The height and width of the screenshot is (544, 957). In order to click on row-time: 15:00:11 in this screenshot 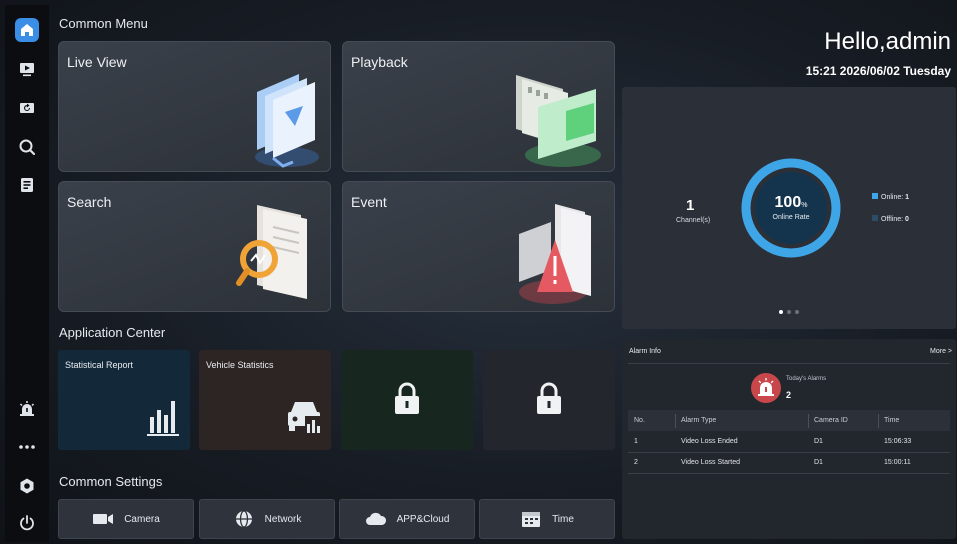, I will do `click(897, 462)`.